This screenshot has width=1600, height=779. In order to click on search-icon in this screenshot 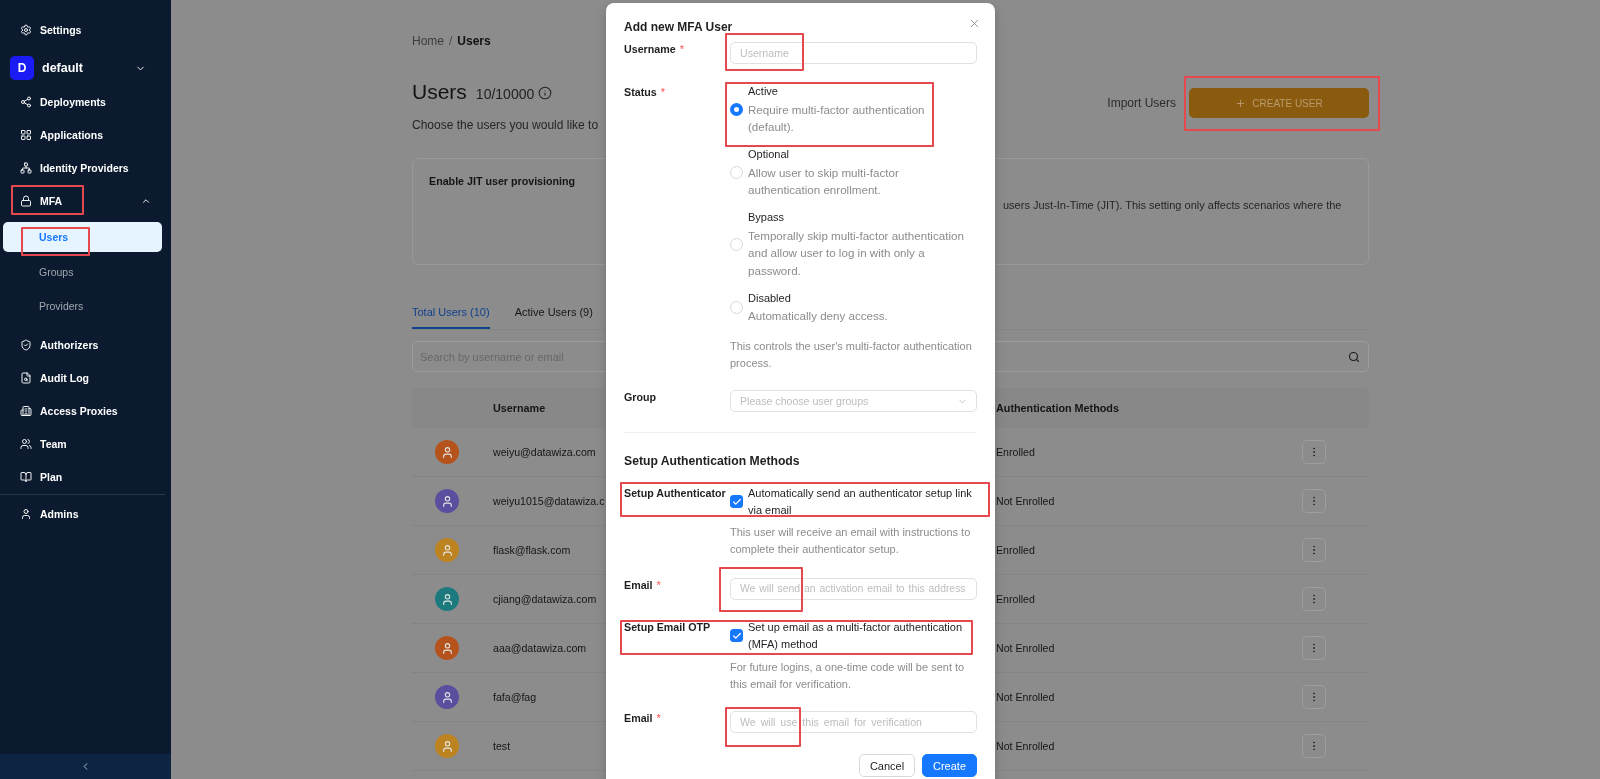, I will do `click(1354, 356)`.